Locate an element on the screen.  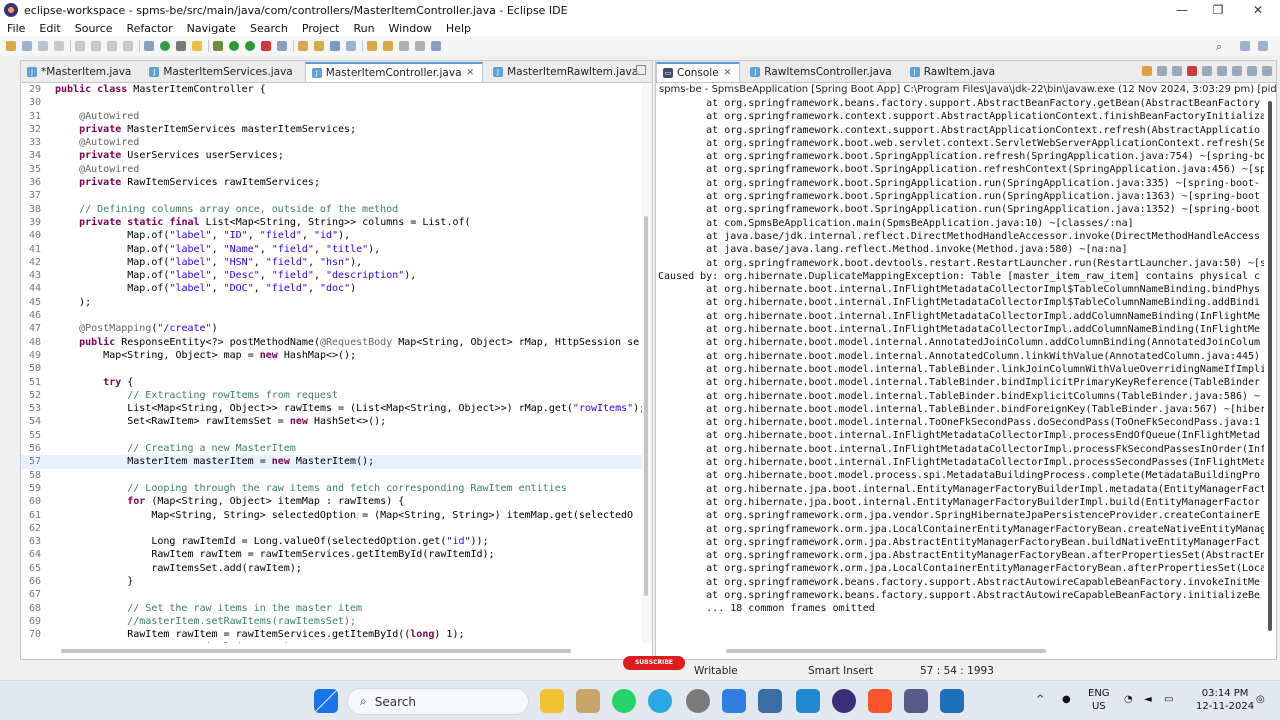
open-type-icon is located at coordinates (319, 46).